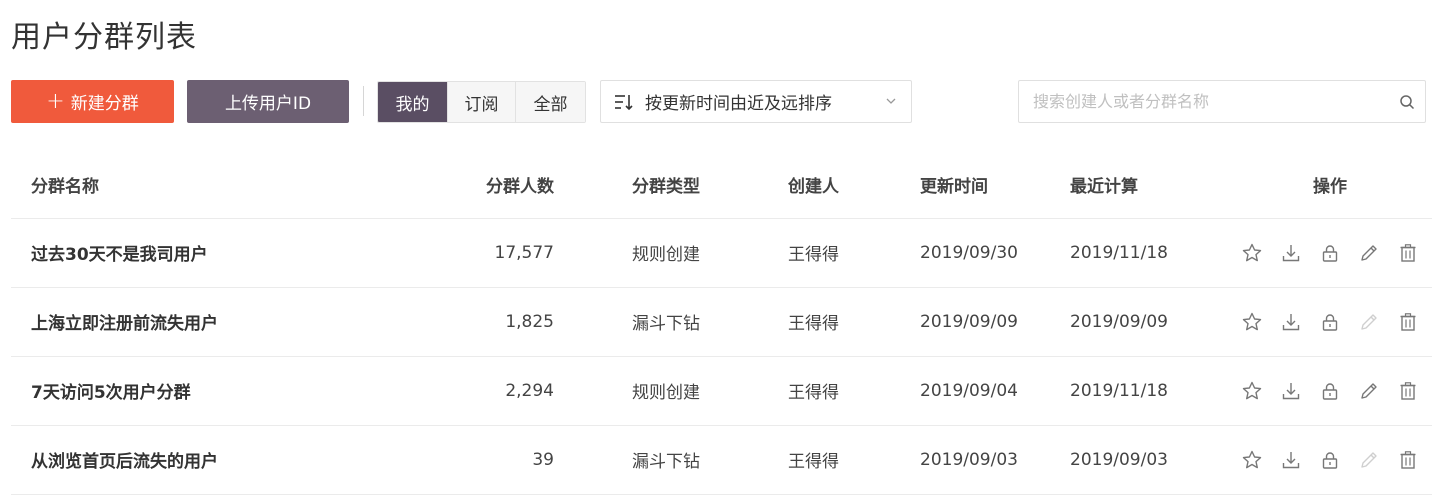  Describe the element at coordinates (462, 460) in the screenshot. I see `segment-count: 39` at that location.